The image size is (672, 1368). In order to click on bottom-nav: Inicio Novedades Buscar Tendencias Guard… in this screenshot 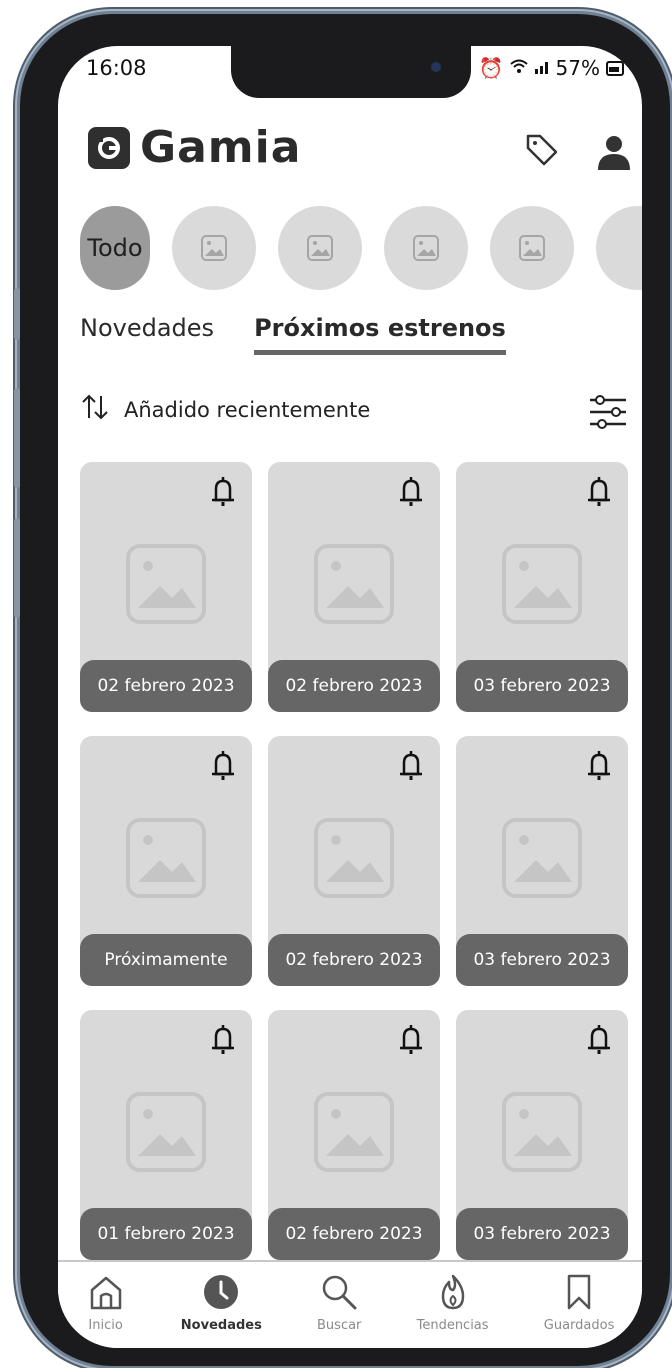, I will do `click(350, 1304)`.